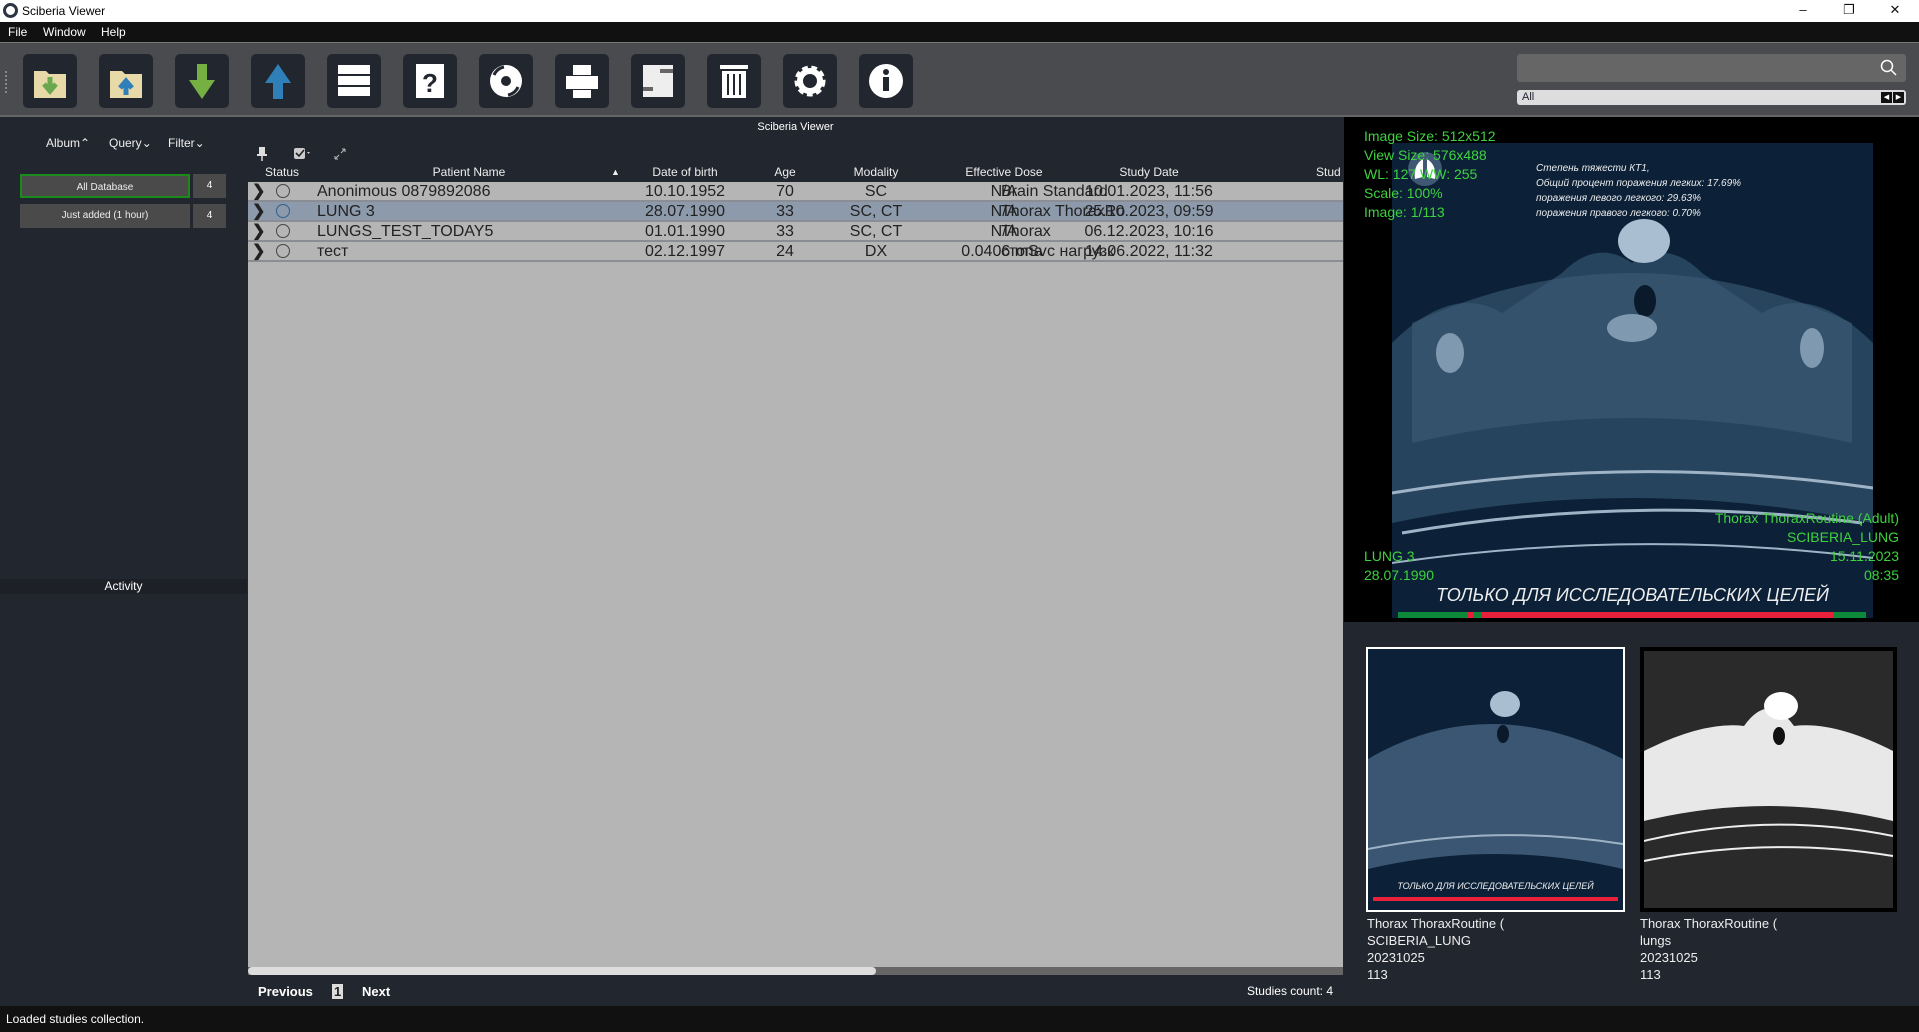 The height and width of the screenshot is (1032, 1919). What do you see at coordinates (1711, 97) in the screenshot?
I see `scope-selector: All ◀ ▶` at bounding box center [1711, 97].